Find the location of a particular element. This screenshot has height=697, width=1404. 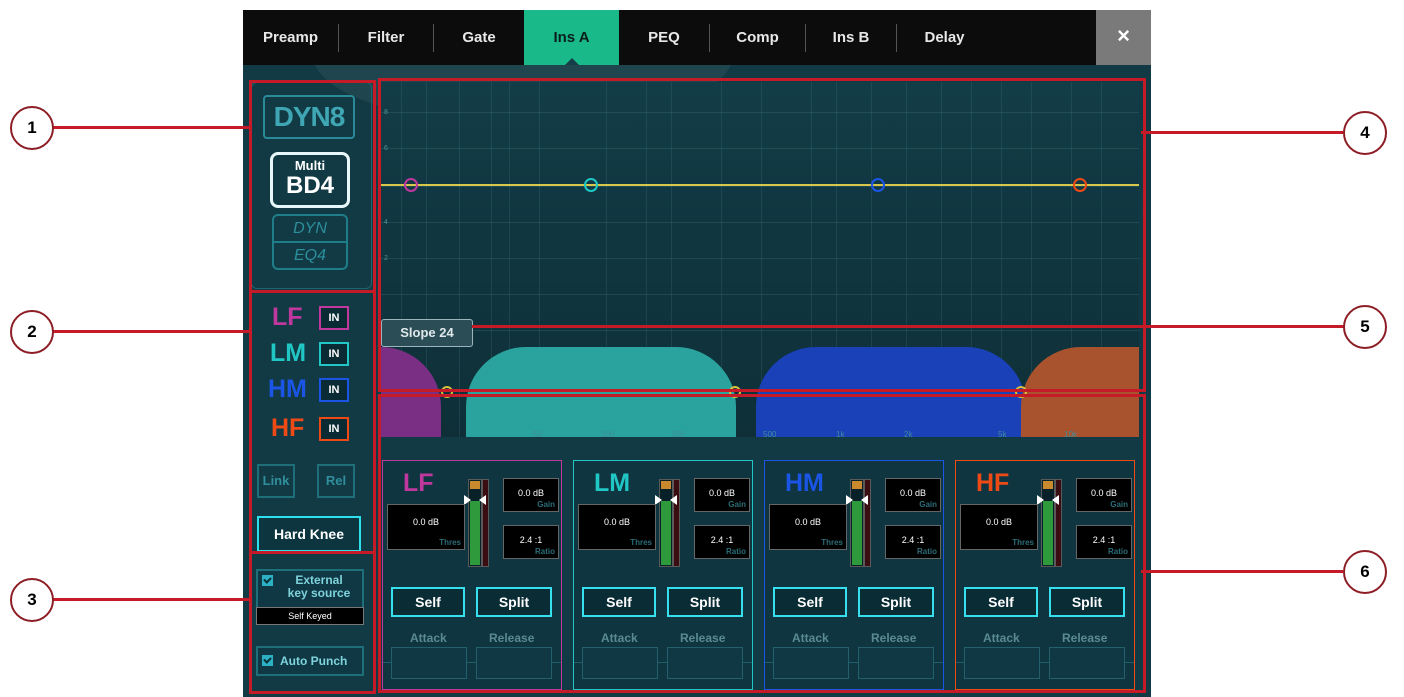

callout-4: 4 is located at coordinates (1365, 133).